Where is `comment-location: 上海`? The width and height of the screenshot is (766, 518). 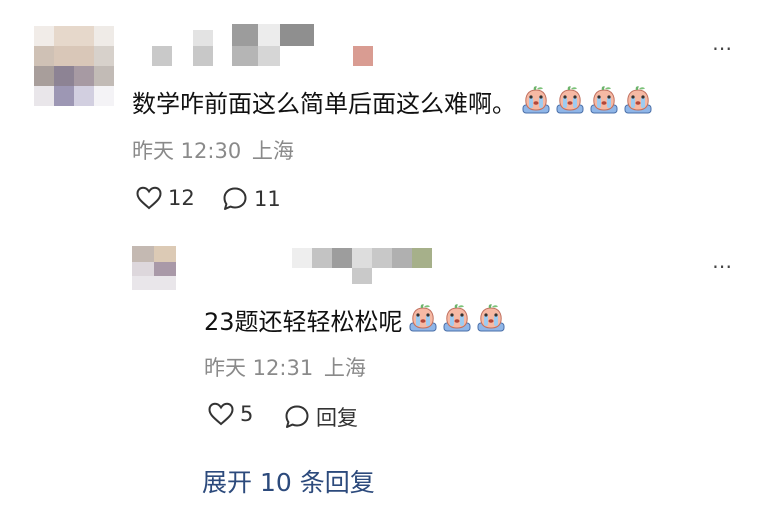
comment-location: 上海 is located at coordinates (272, 151).